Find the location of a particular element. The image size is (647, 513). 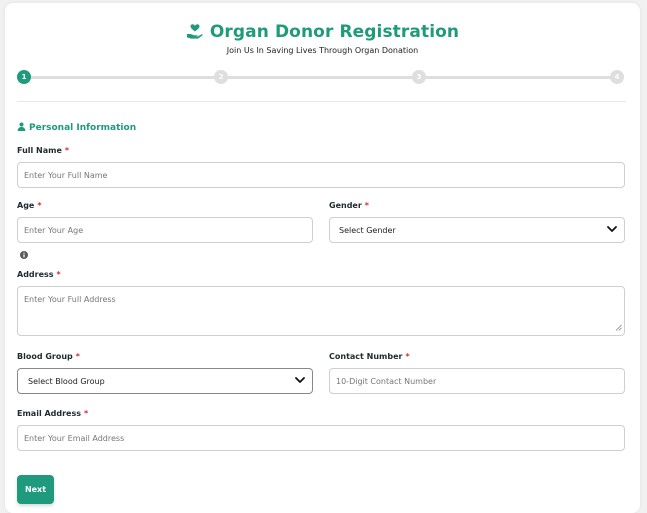

blood-group-selected-value: Select Blood Group is located at coordinates (66, 381).